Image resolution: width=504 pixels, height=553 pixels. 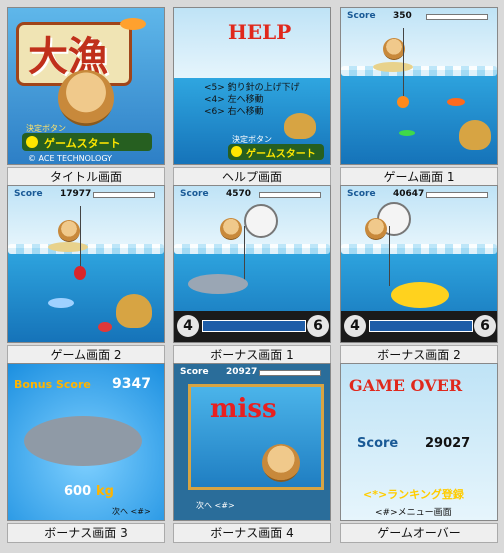 I want to click on menu-button: <#>メニュー画面, so click(x=413, y=511).